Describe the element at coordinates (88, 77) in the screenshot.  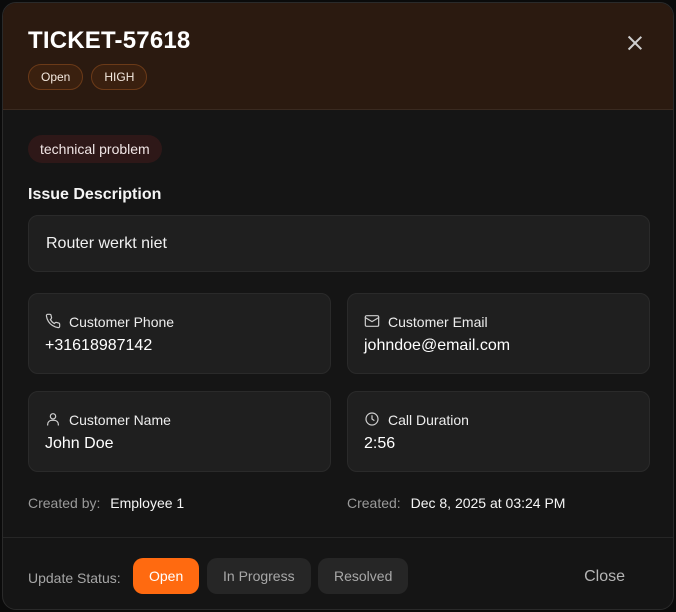
I see `status-badges: Open HIGH` at that location.